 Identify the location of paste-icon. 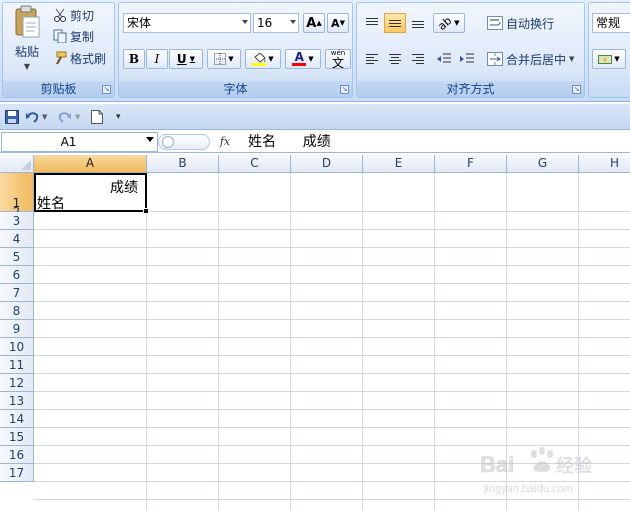
(27, 21).